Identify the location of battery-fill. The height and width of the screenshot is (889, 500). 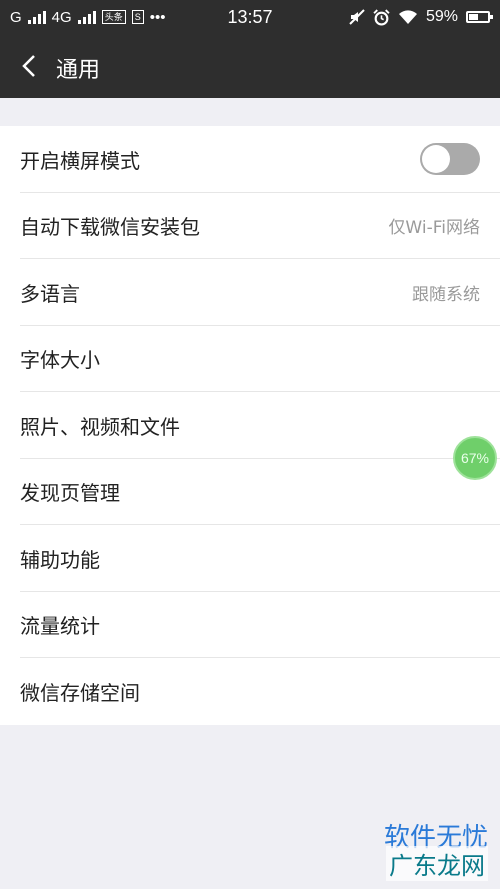
(473, 17).